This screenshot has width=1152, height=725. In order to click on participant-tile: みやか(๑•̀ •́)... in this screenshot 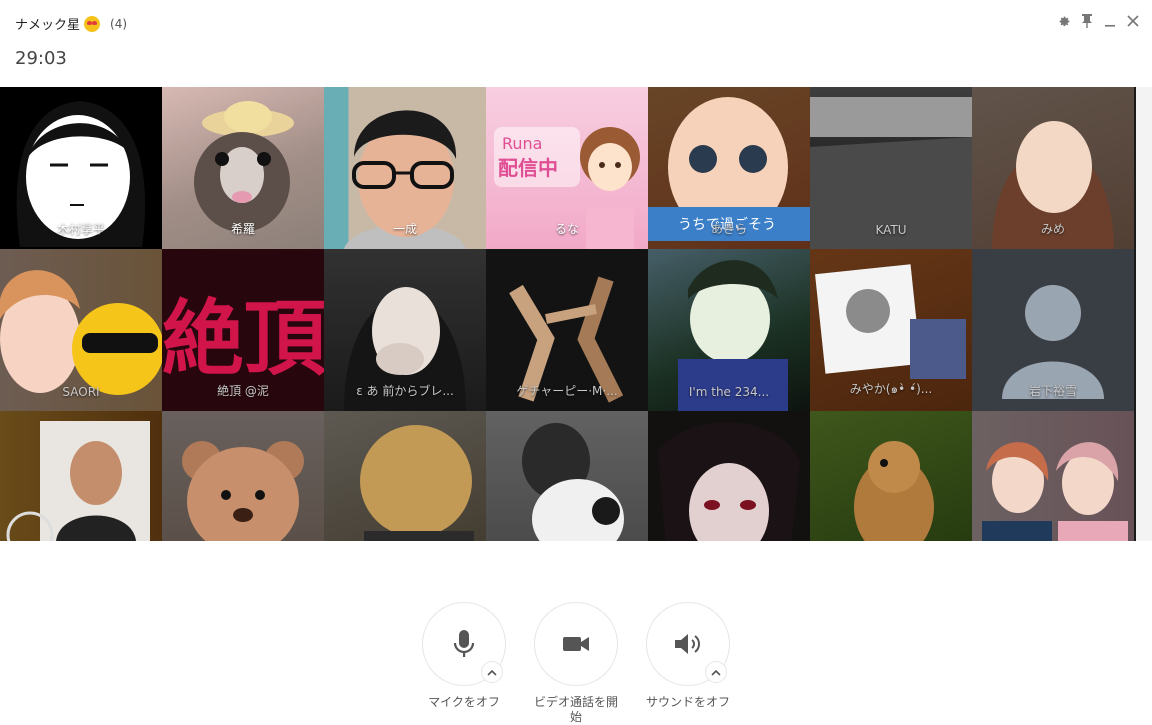, I will do `click(891, 330)`.